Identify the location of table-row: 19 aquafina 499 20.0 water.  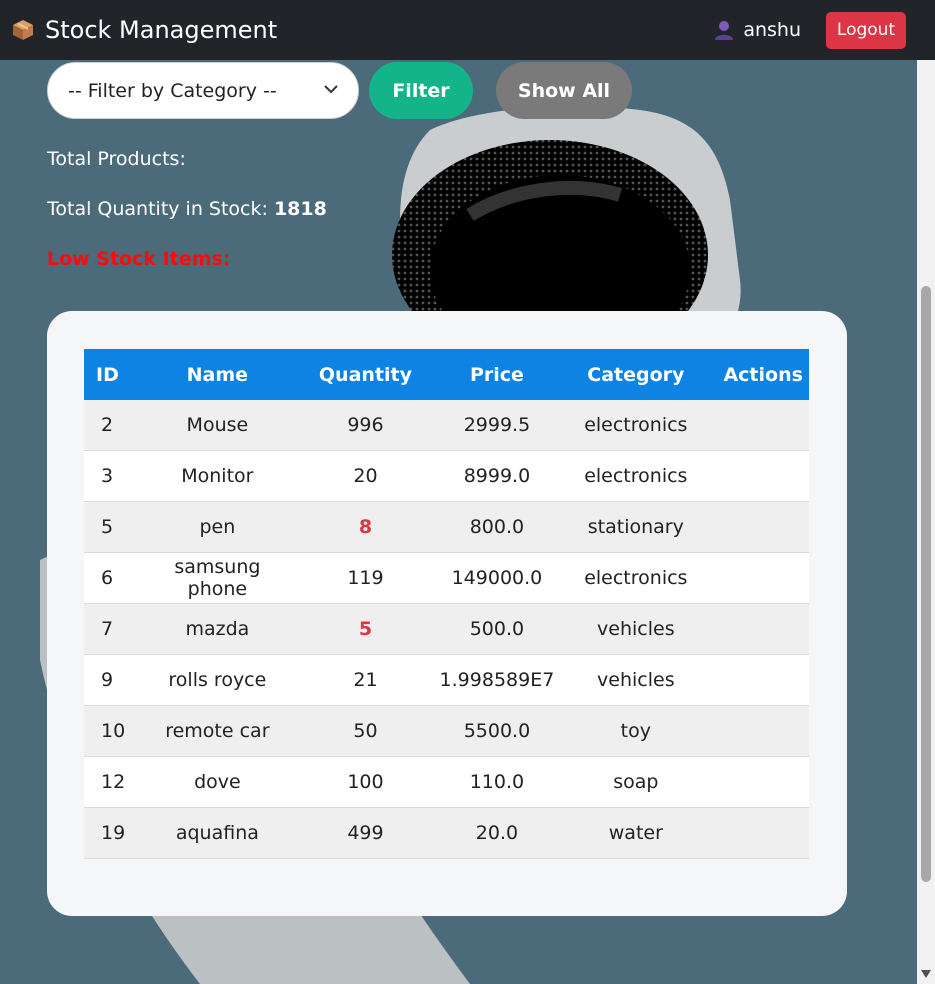
(446, 833).